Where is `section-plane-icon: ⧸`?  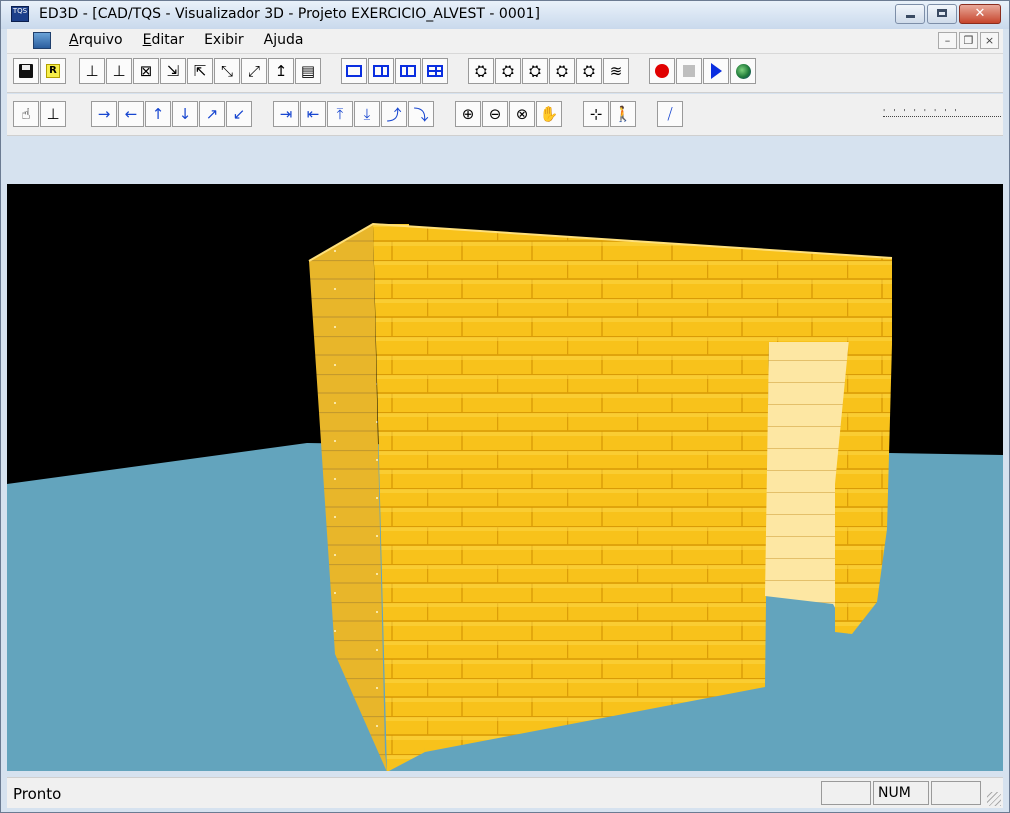
section-plane-icon: ⧸ is located at coordinates (670, 114).